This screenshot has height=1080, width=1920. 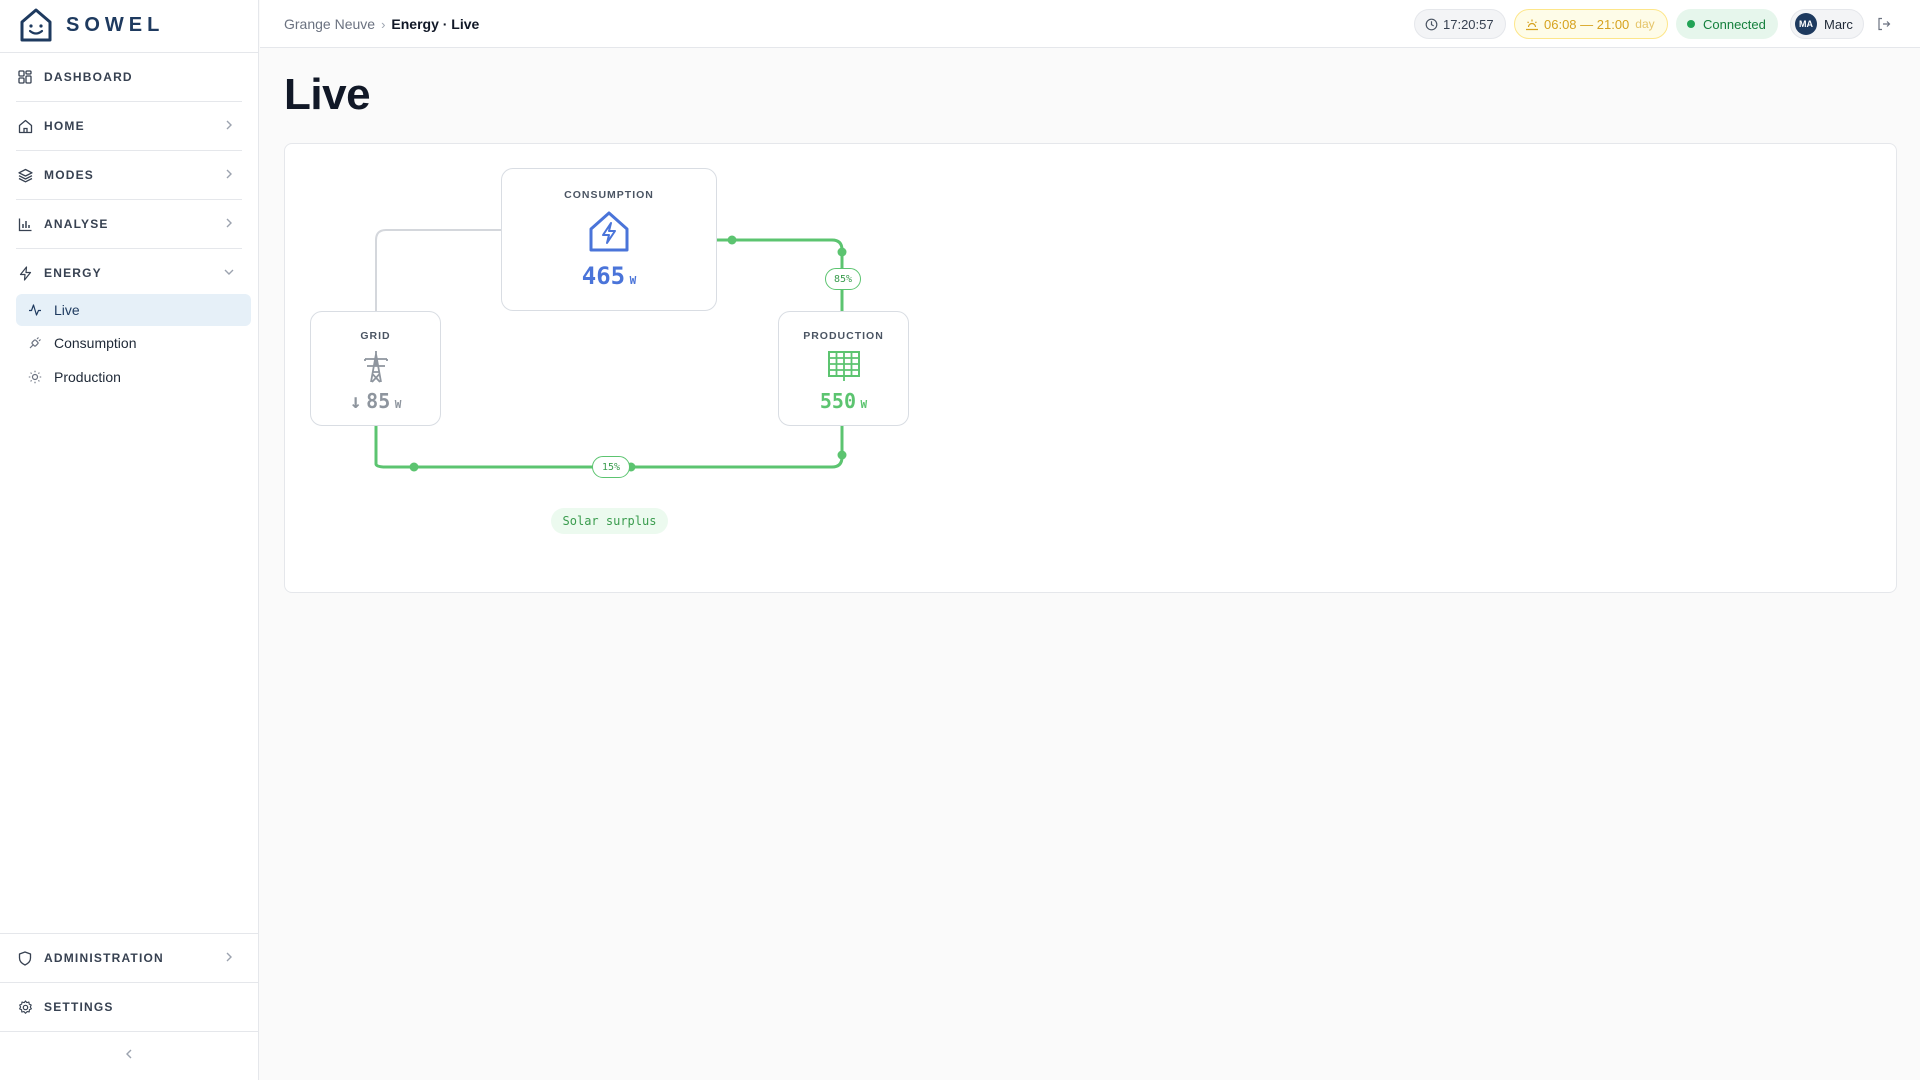 What do you see at coordinates (115, 24) in the screenshot?
I see `brand-name: SOWEL` at bounding box center [115, 24].